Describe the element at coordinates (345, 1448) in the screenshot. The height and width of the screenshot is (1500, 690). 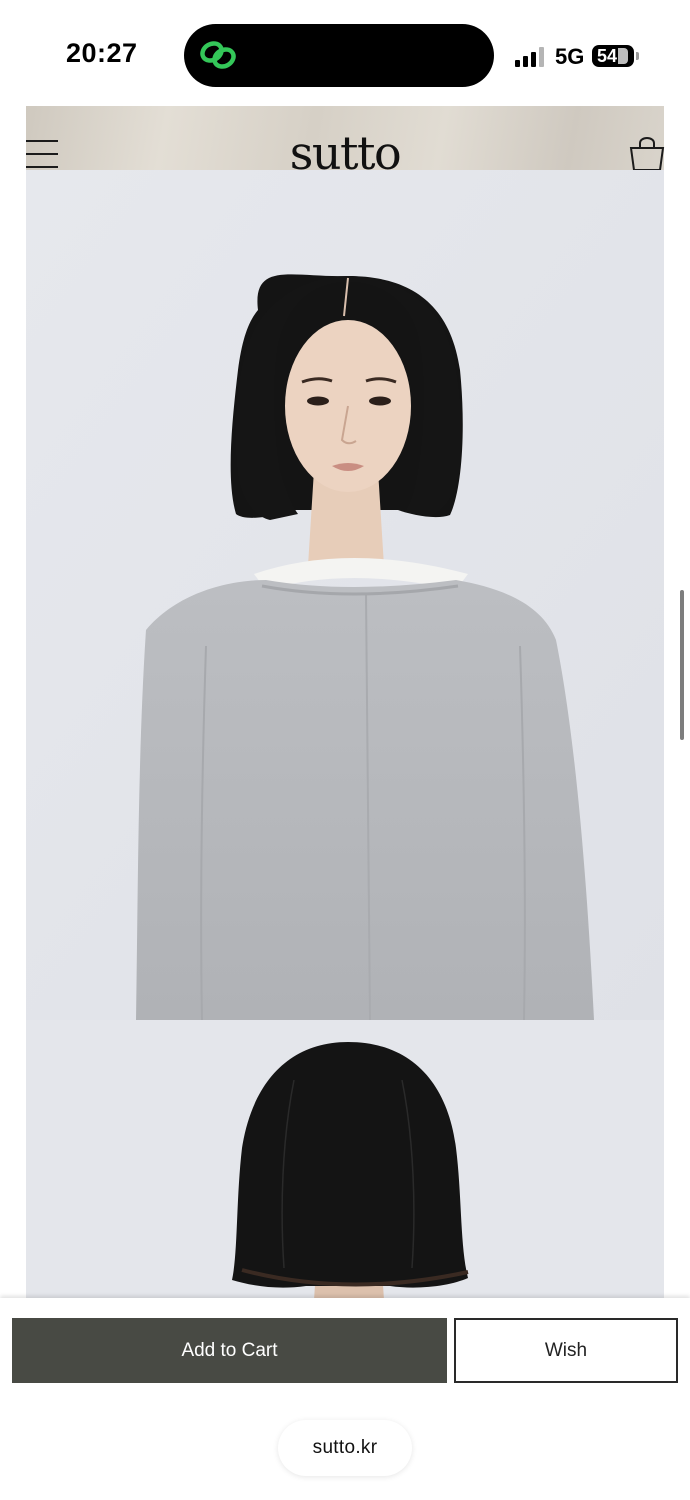
I see `browser-url-bar: sutto.kr` at that location.